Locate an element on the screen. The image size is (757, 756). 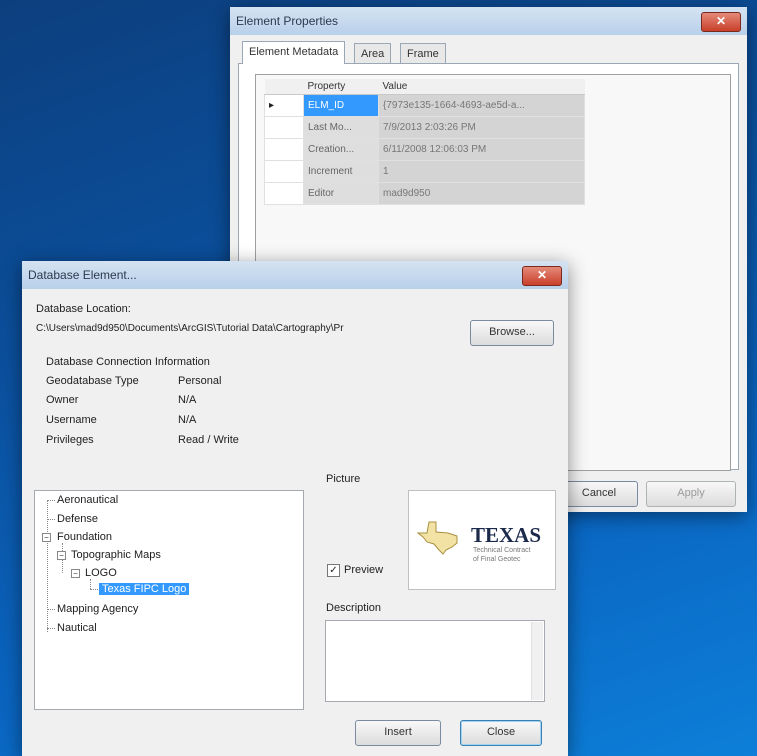
grid-cell-value: 1 is located at coordinates (481, 171).